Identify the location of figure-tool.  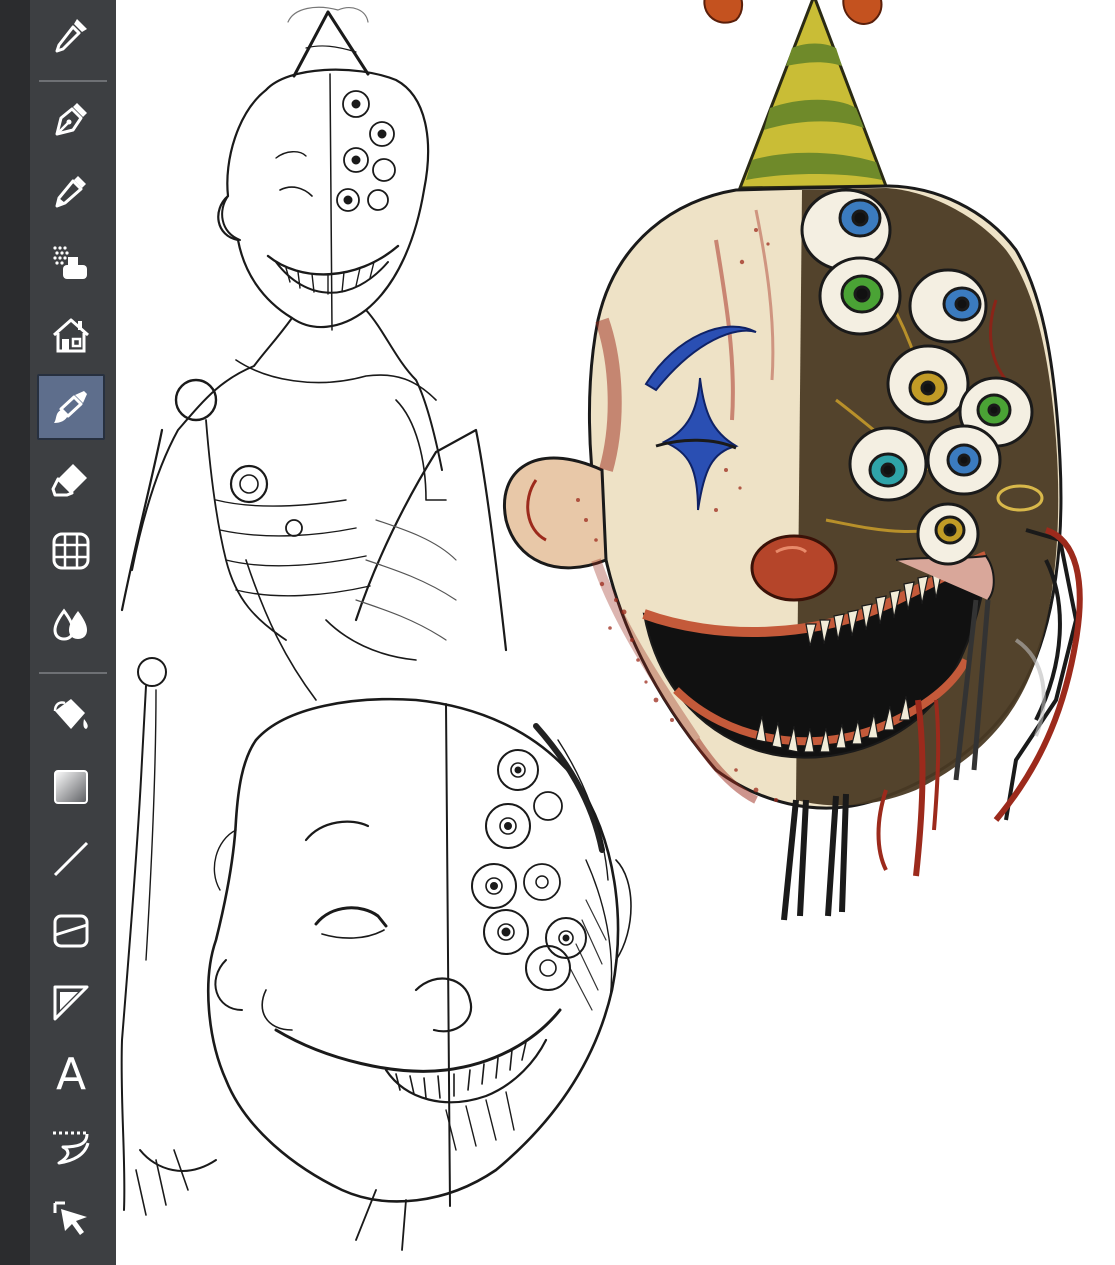
(71, 551).